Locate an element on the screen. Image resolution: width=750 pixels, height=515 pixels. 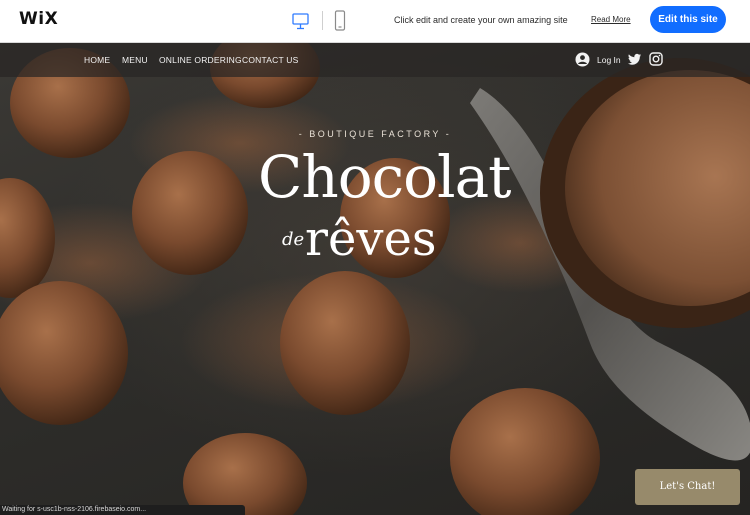
desktop-icon is located at coordinates (300, 21).